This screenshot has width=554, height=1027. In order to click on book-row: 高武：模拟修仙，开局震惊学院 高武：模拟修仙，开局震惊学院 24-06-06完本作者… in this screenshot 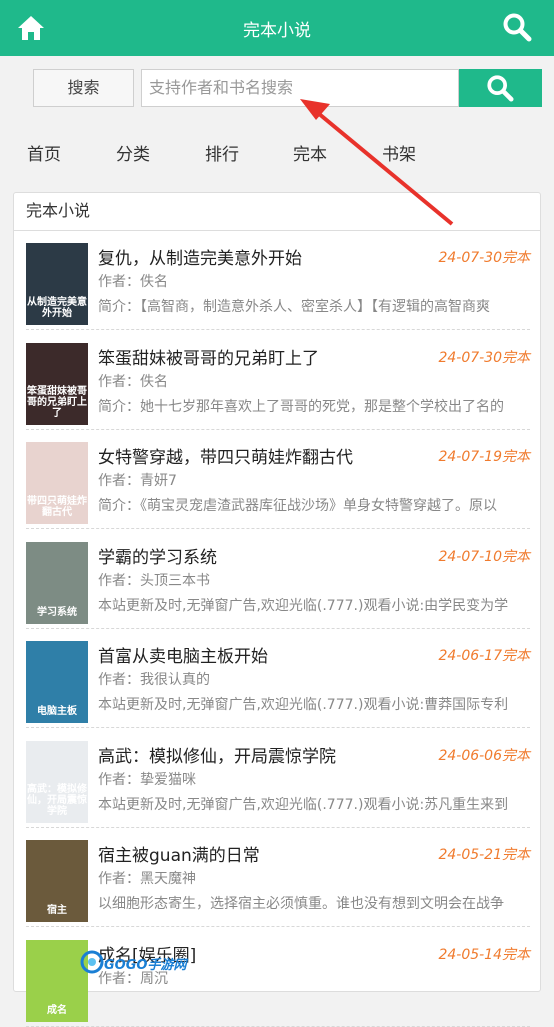, I will do `click(278, 778)`.